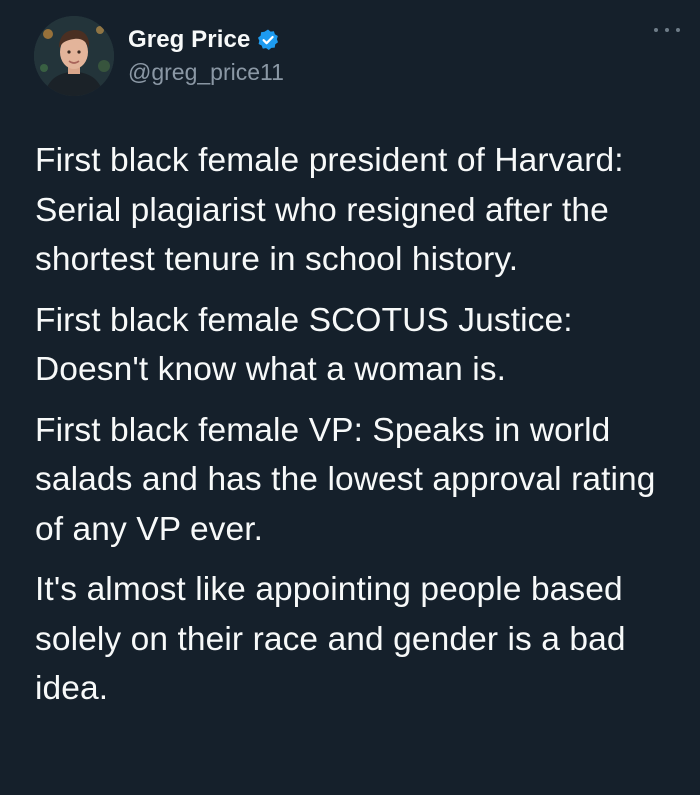 The image size is (700, 795). I want to click on profile-photo-icon, so click(74, 56).